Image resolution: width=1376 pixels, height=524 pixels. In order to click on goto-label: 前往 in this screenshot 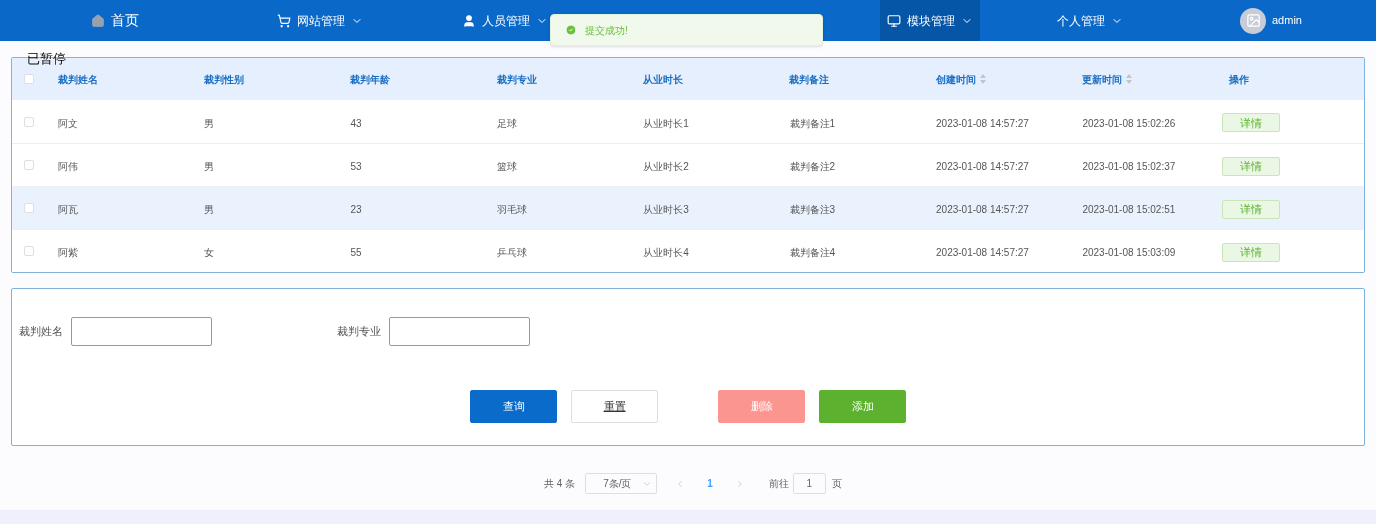, I will do `click(778, 484)`.